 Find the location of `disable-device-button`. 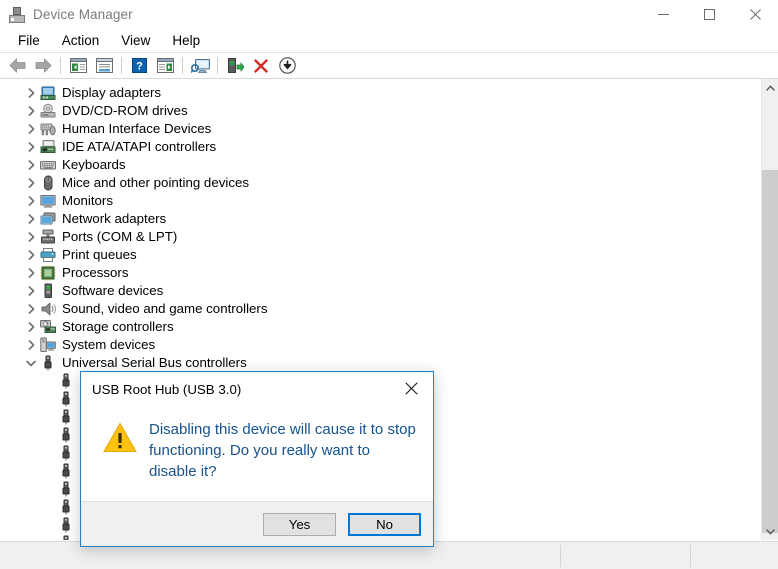

disable-device-button is located at coordinates (287, 66).